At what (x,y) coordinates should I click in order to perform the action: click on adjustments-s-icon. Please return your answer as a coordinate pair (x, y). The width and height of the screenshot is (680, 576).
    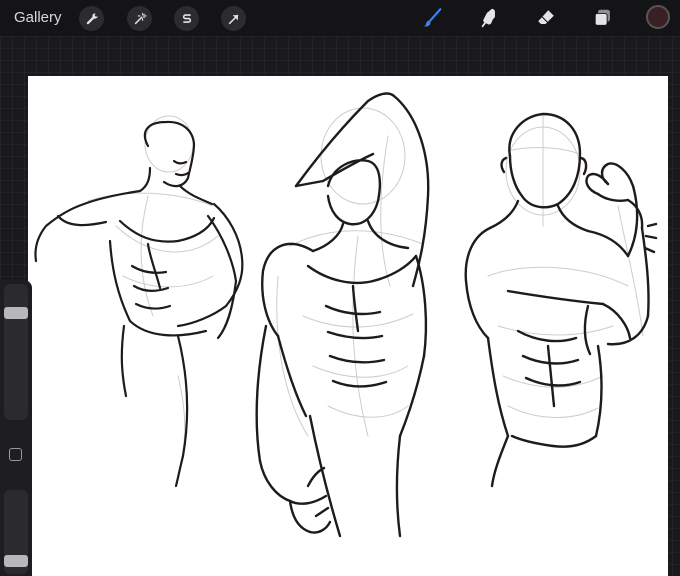
    Looking at the image, I should click on (186, 18).